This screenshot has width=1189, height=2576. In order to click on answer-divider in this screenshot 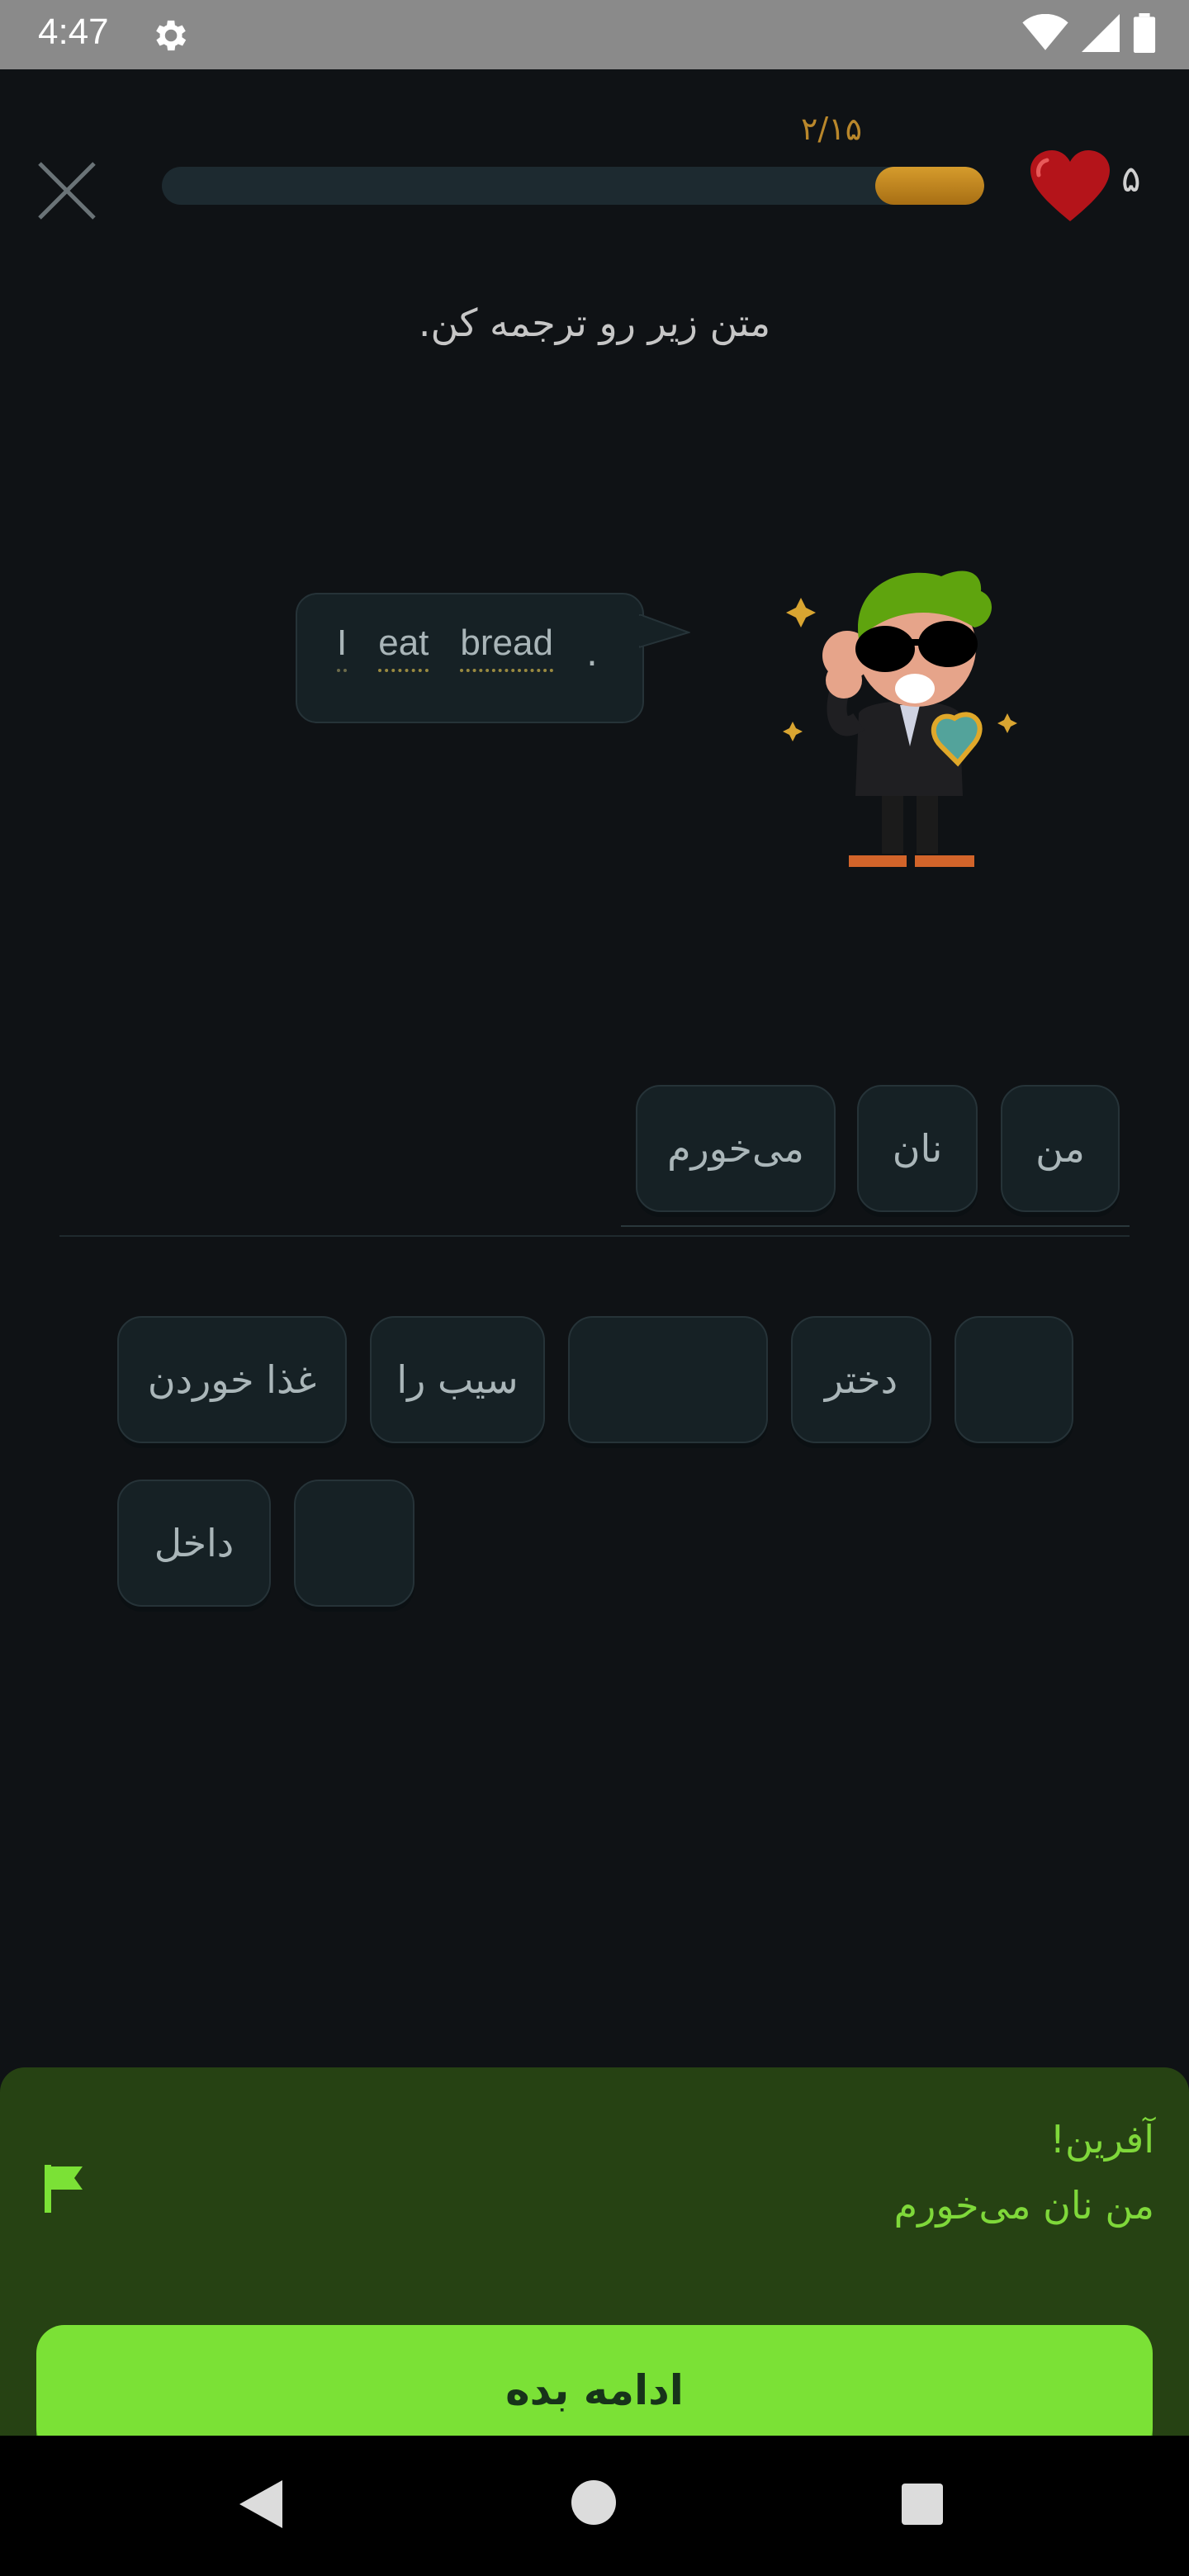, I will do `click(594, 1236)`.